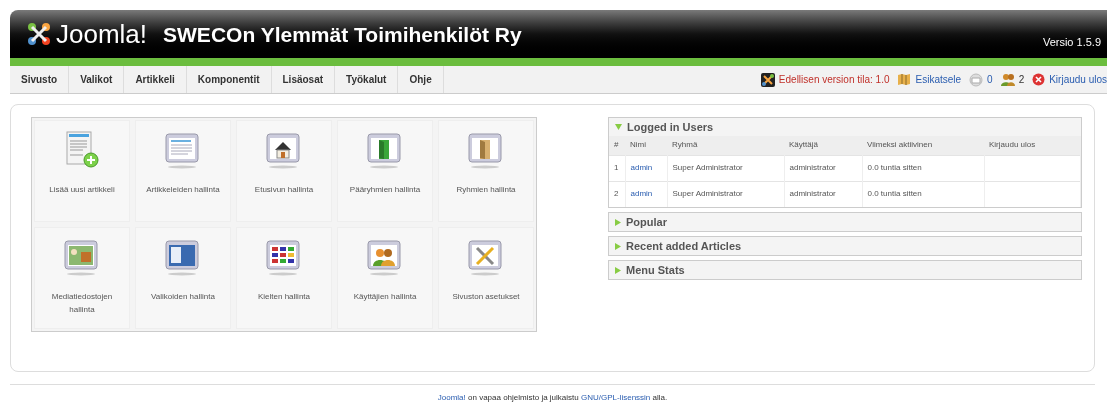  I want to click on quick-icon-tile: Sivuston asetukset, so click(486, 278).